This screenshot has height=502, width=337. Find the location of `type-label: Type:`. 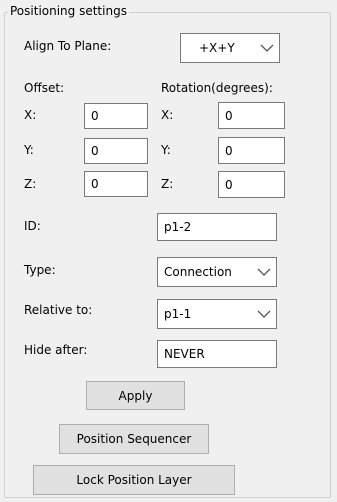

type-label: Type: is located at coordinates (40, 270).